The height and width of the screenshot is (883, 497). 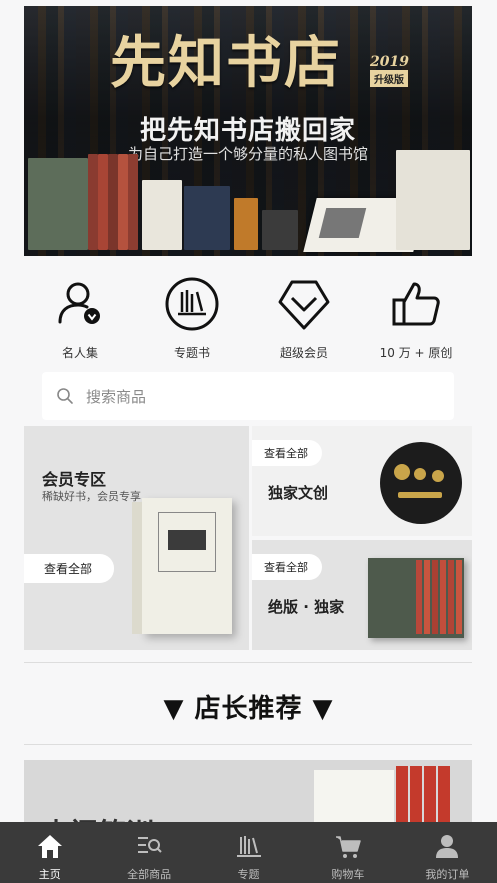 I want to click on tab-my-orders: 我的订单, so click(x=447, y=852).